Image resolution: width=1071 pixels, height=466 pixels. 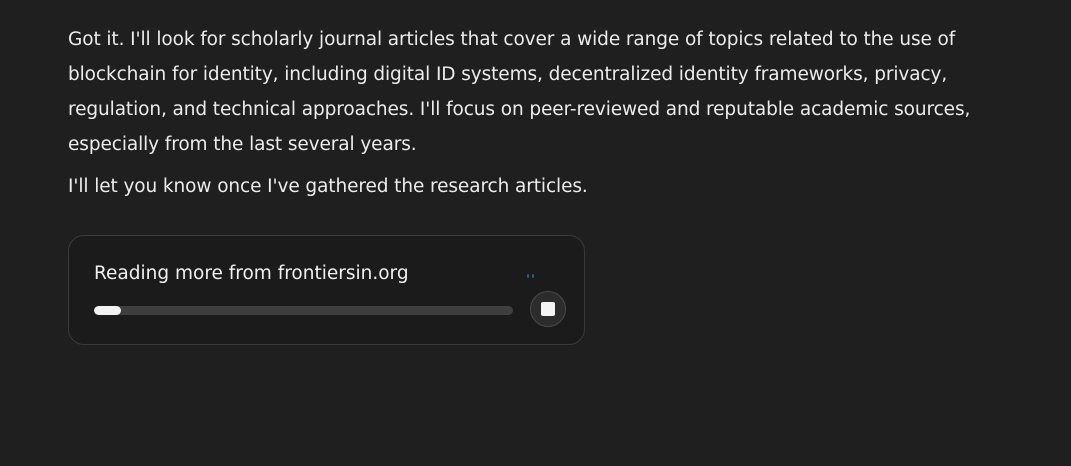 I want to click on stop-icon, so click(x=548, y=309).